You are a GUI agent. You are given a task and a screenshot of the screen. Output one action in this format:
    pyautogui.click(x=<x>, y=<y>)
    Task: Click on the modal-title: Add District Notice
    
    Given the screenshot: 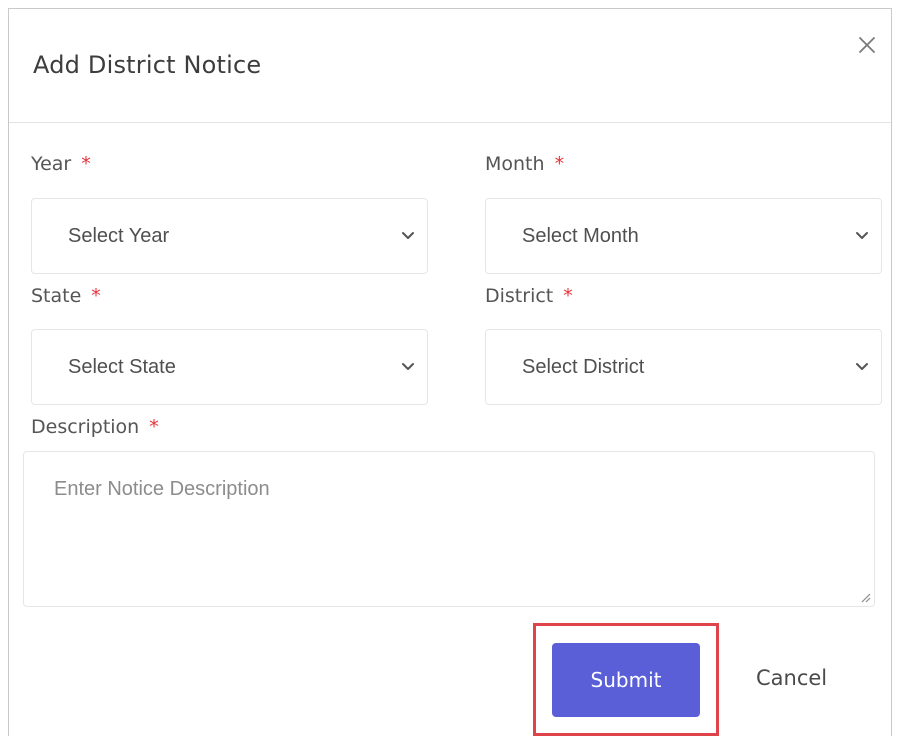 What is the action you would take?
    pyautogui.click(x=147, y=65)
    